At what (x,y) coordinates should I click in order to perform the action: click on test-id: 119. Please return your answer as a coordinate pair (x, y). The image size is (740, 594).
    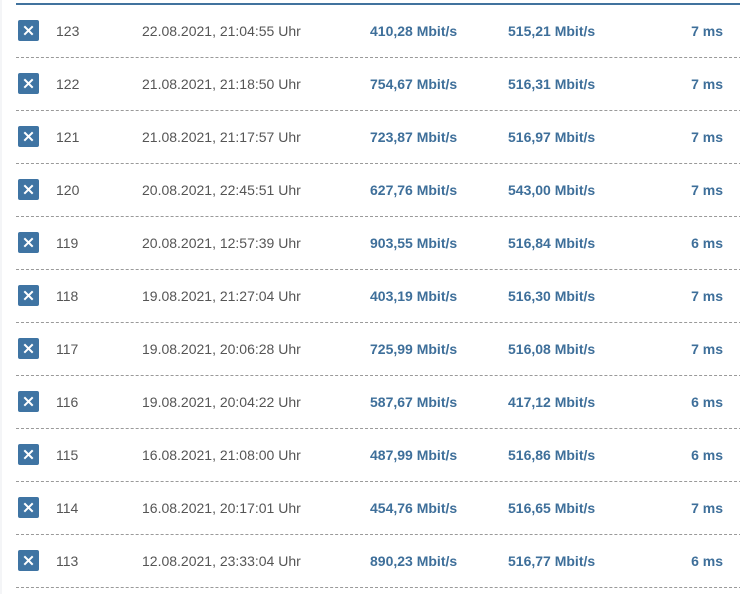
    Looking at the image, I should click on (67, 243).